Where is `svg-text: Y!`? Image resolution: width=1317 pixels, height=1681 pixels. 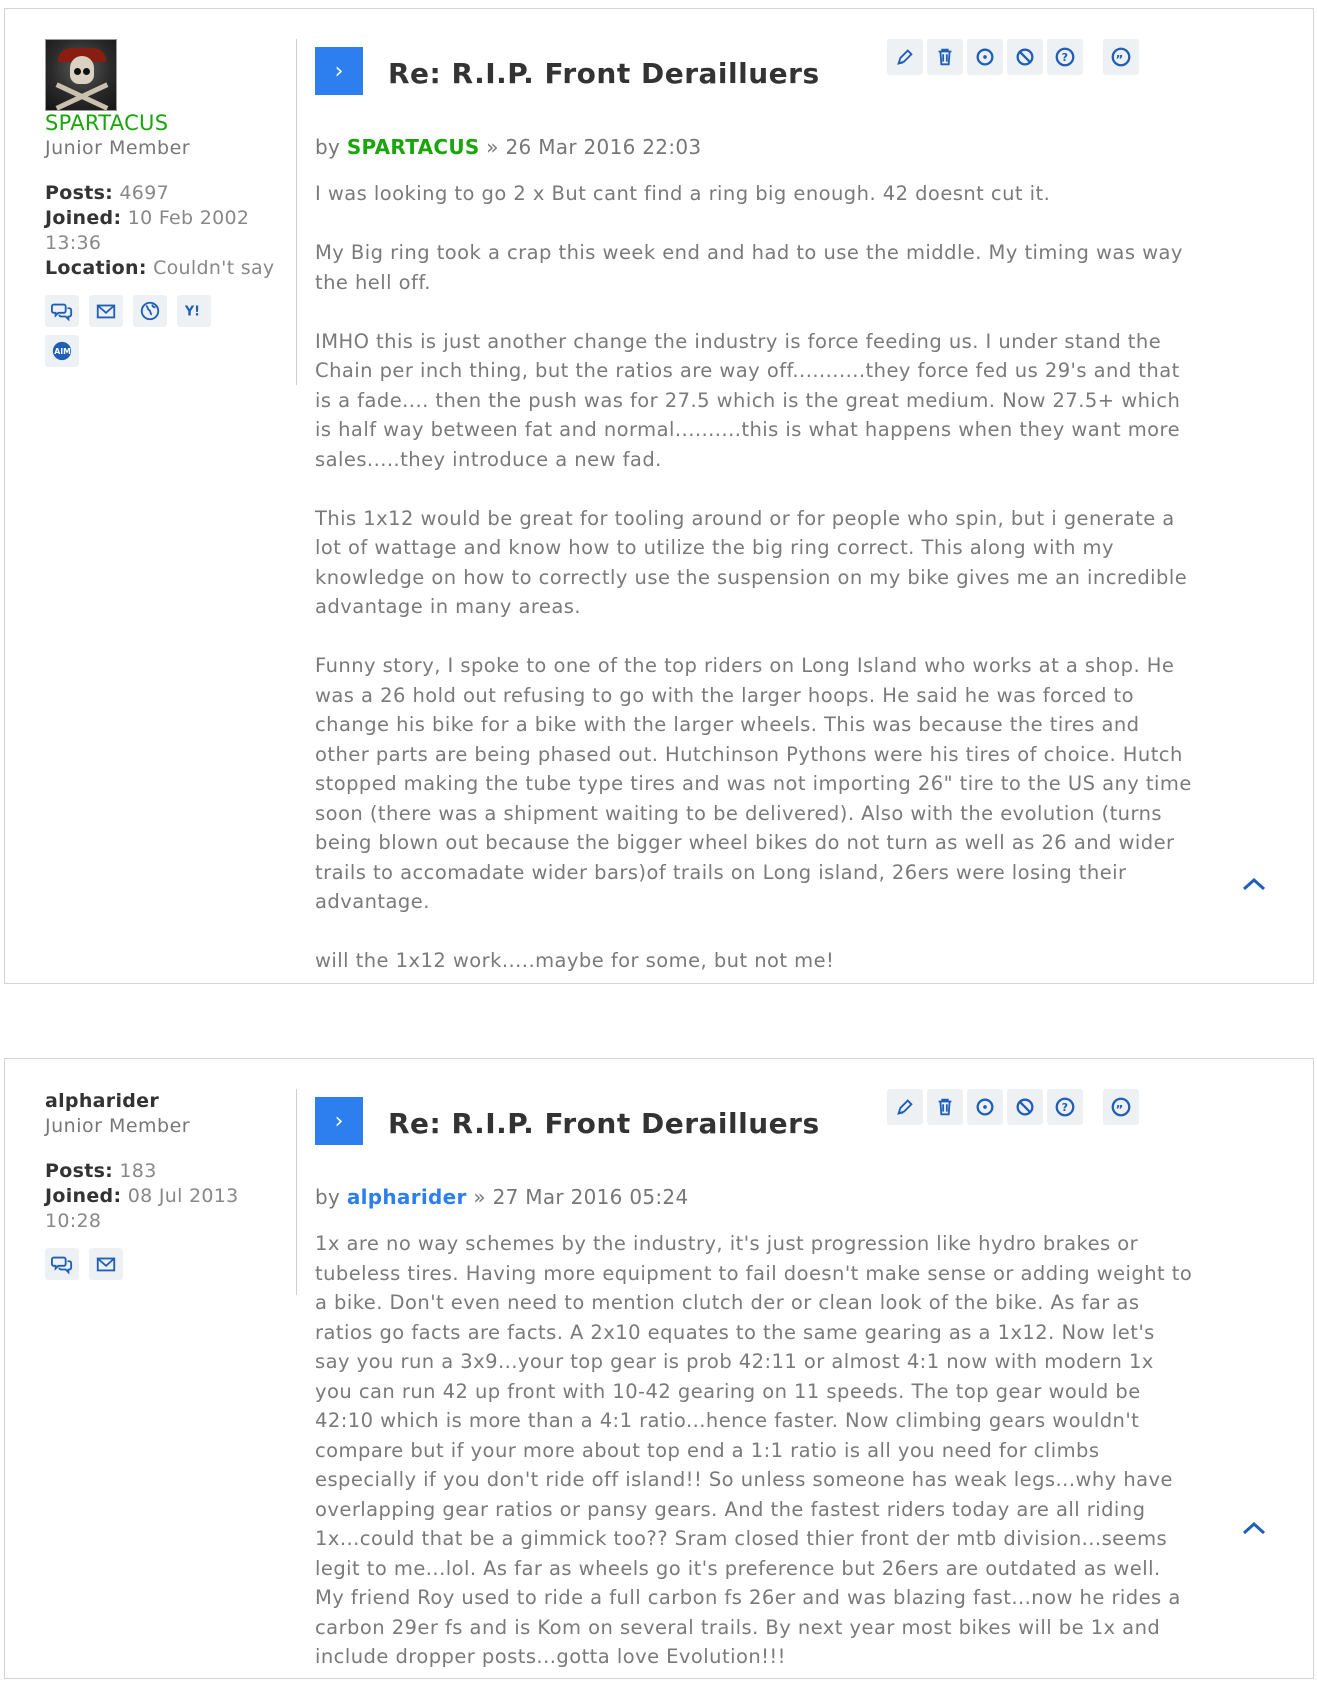 svg-text: Y! is located at coordinates (192, 312).